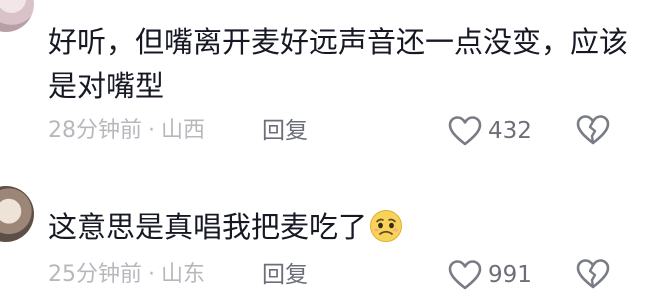  What do you see at coordinates (510, 275) in the screenshot?
I see `like-count: 991` at bounding box center [510, 275].